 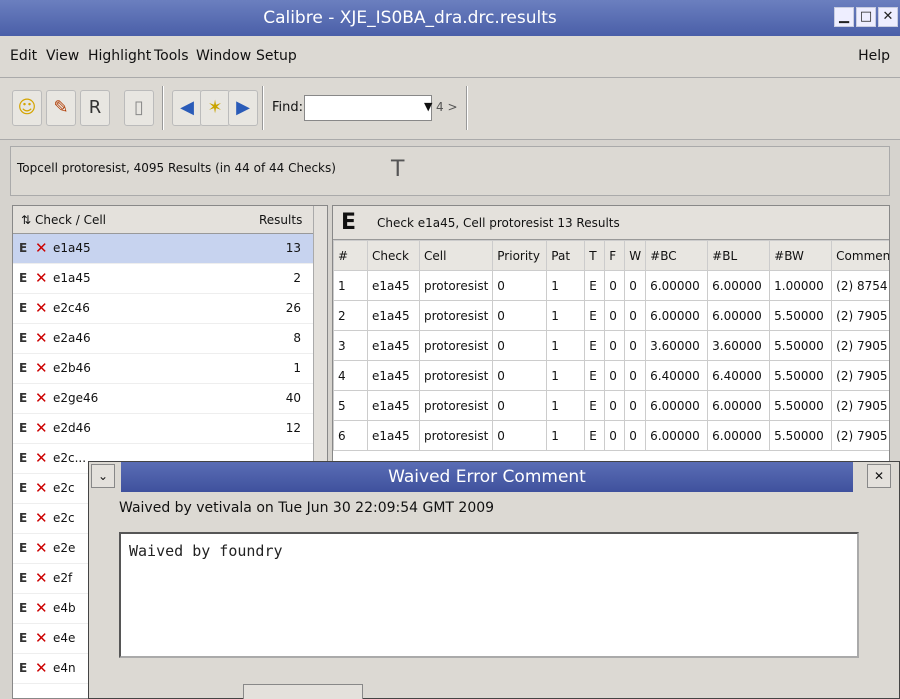 What do you see at coordinates (170, 339) in the screenshot?
I see `check-list-item: E ✕ e2a46 8` at bounding box center [170, 339].